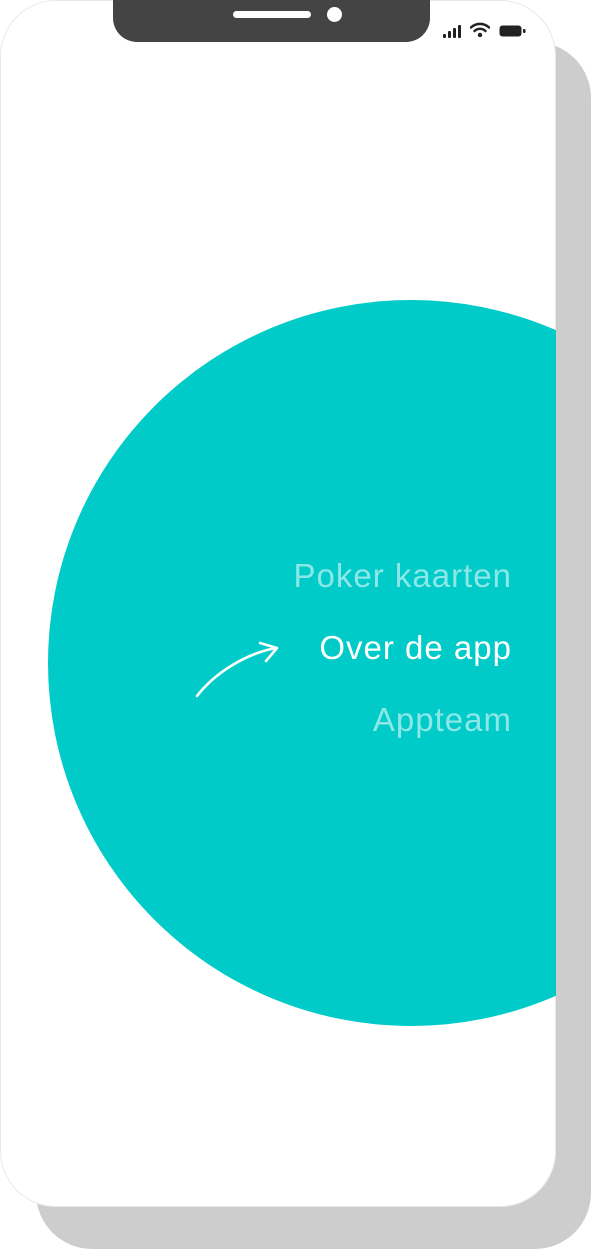 The image size is (591, 1249). Describe the element at coordinates (452, 31) in the screenshot. I see `cellular-signal-icon` at that location.